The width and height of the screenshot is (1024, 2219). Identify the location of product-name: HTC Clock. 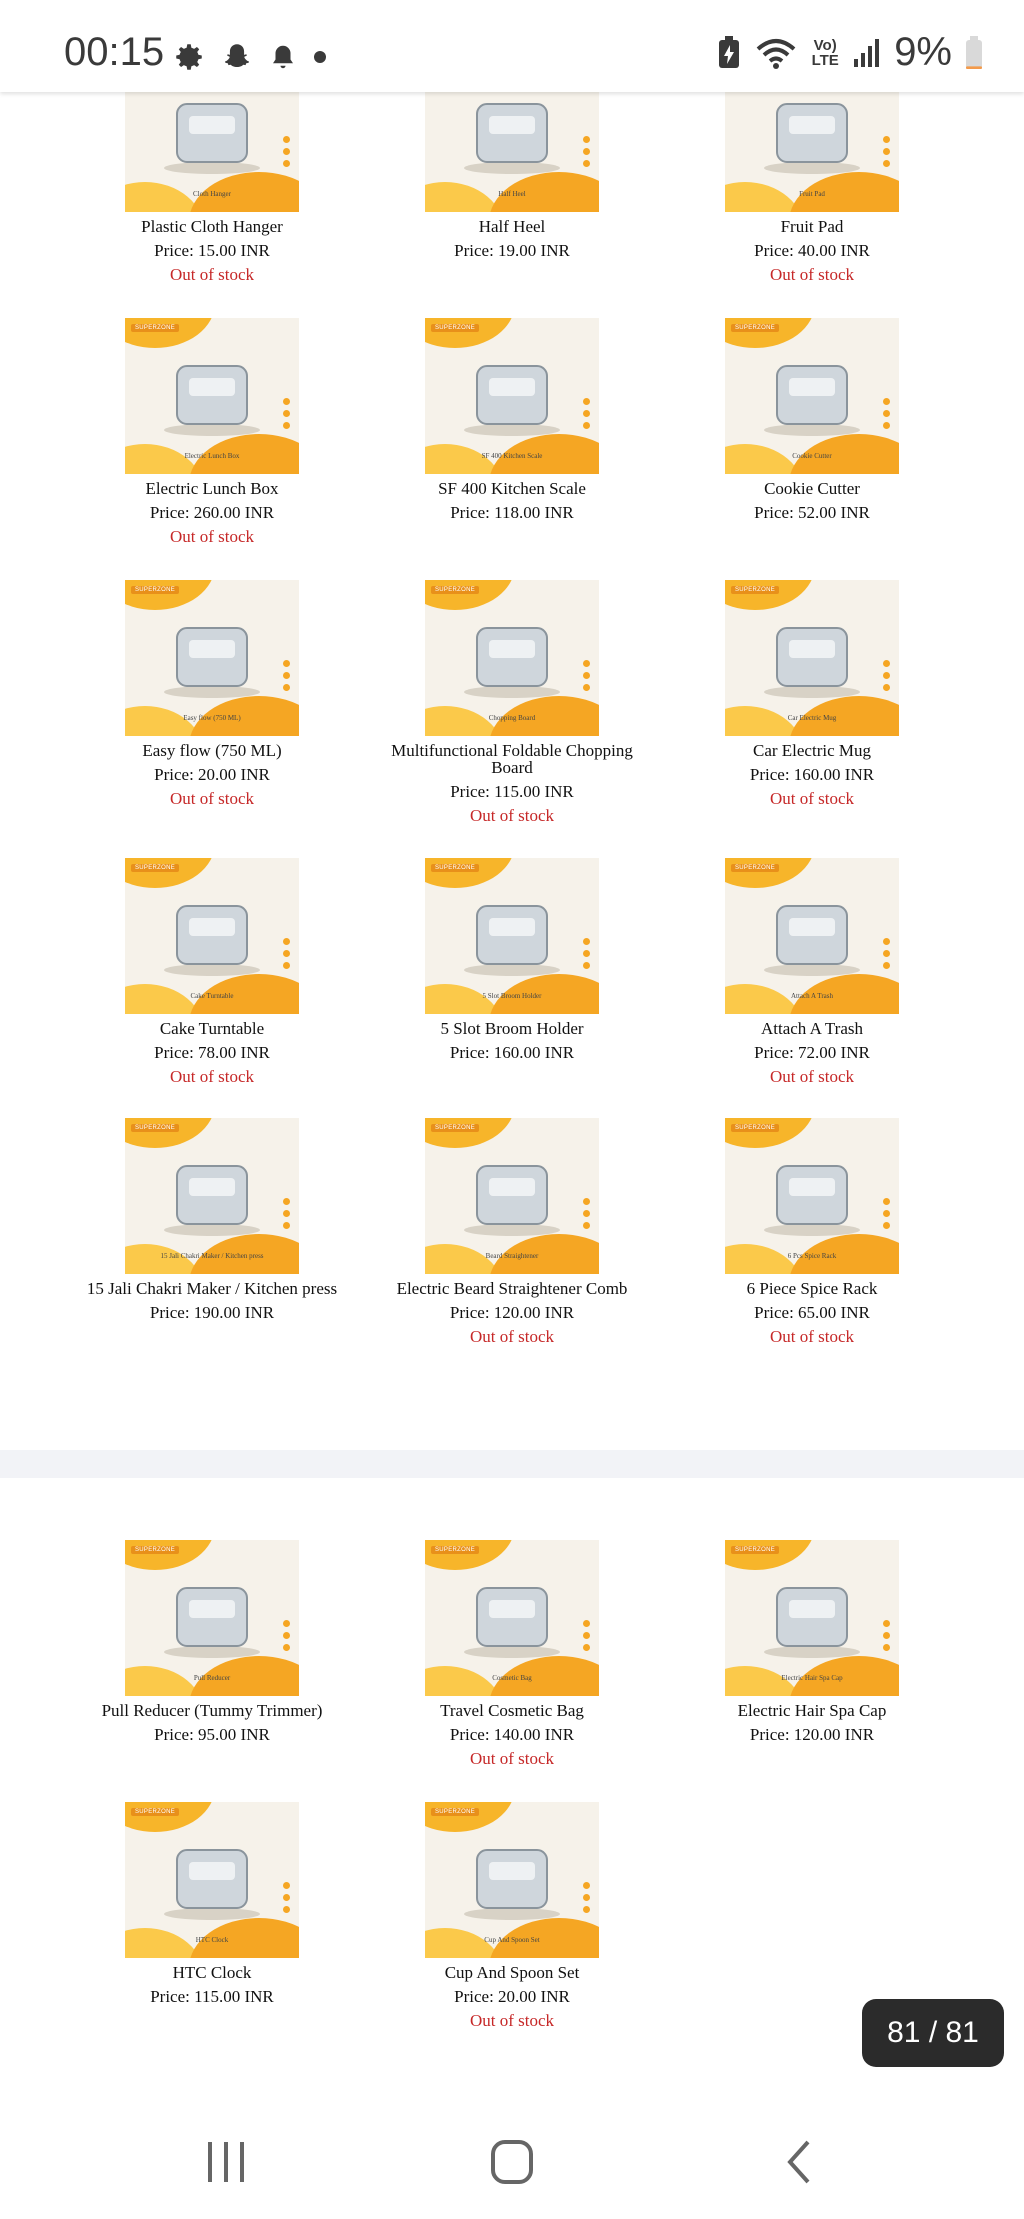
(212, 1972).